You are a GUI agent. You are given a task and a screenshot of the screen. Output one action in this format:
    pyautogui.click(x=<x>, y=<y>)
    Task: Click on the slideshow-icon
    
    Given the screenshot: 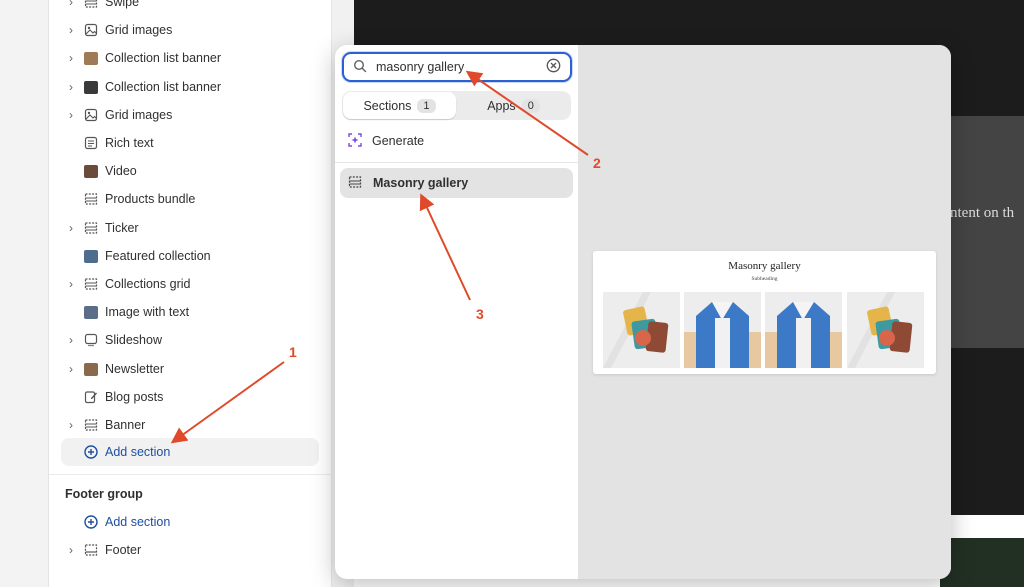 What is the action you would take?
    pyautogui.click(x=91, y=340)
    